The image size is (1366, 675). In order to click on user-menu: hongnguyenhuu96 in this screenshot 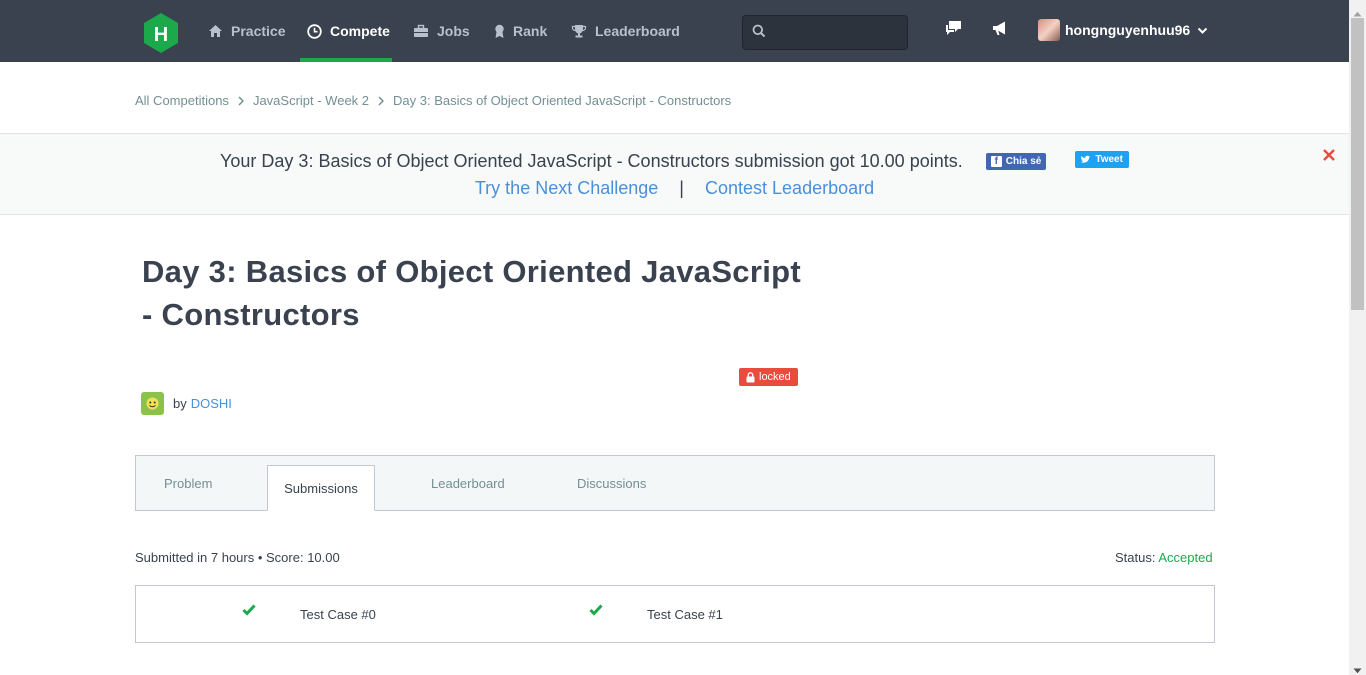, I will do `click(1123, 30)`.